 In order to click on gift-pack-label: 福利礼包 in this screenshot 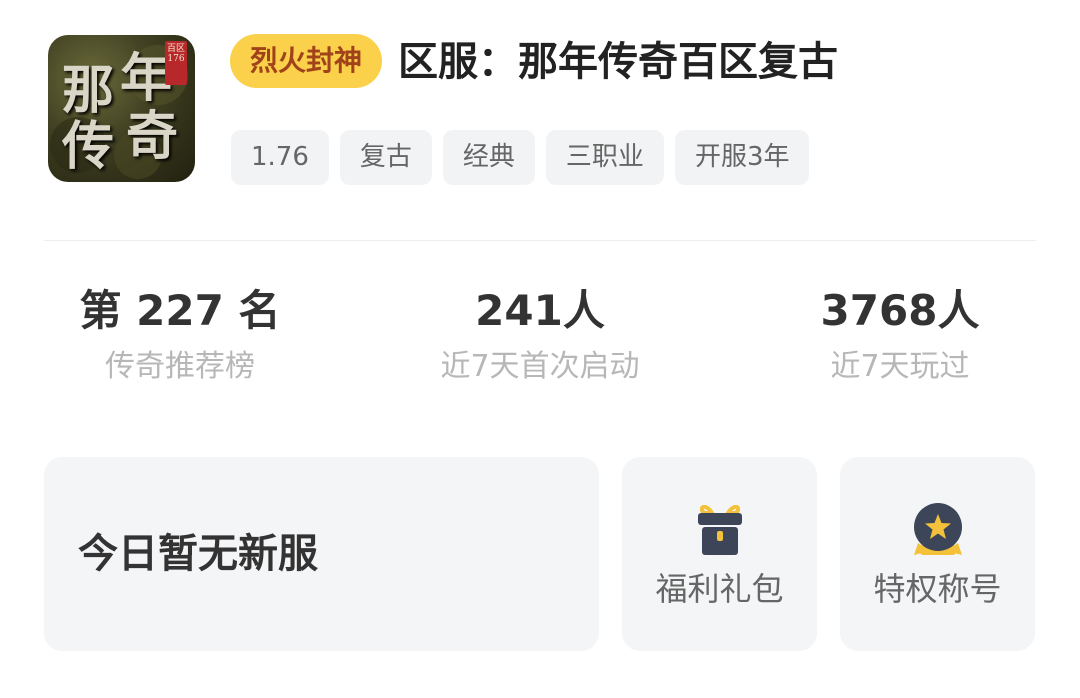, I will do `click(719, 589)`.